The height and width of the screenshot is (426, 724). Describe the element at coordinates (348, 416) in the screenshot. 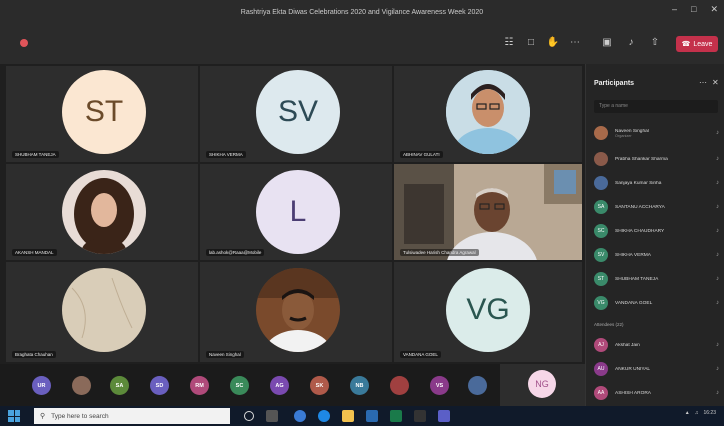

I see `file-explorer-icon` at that location.